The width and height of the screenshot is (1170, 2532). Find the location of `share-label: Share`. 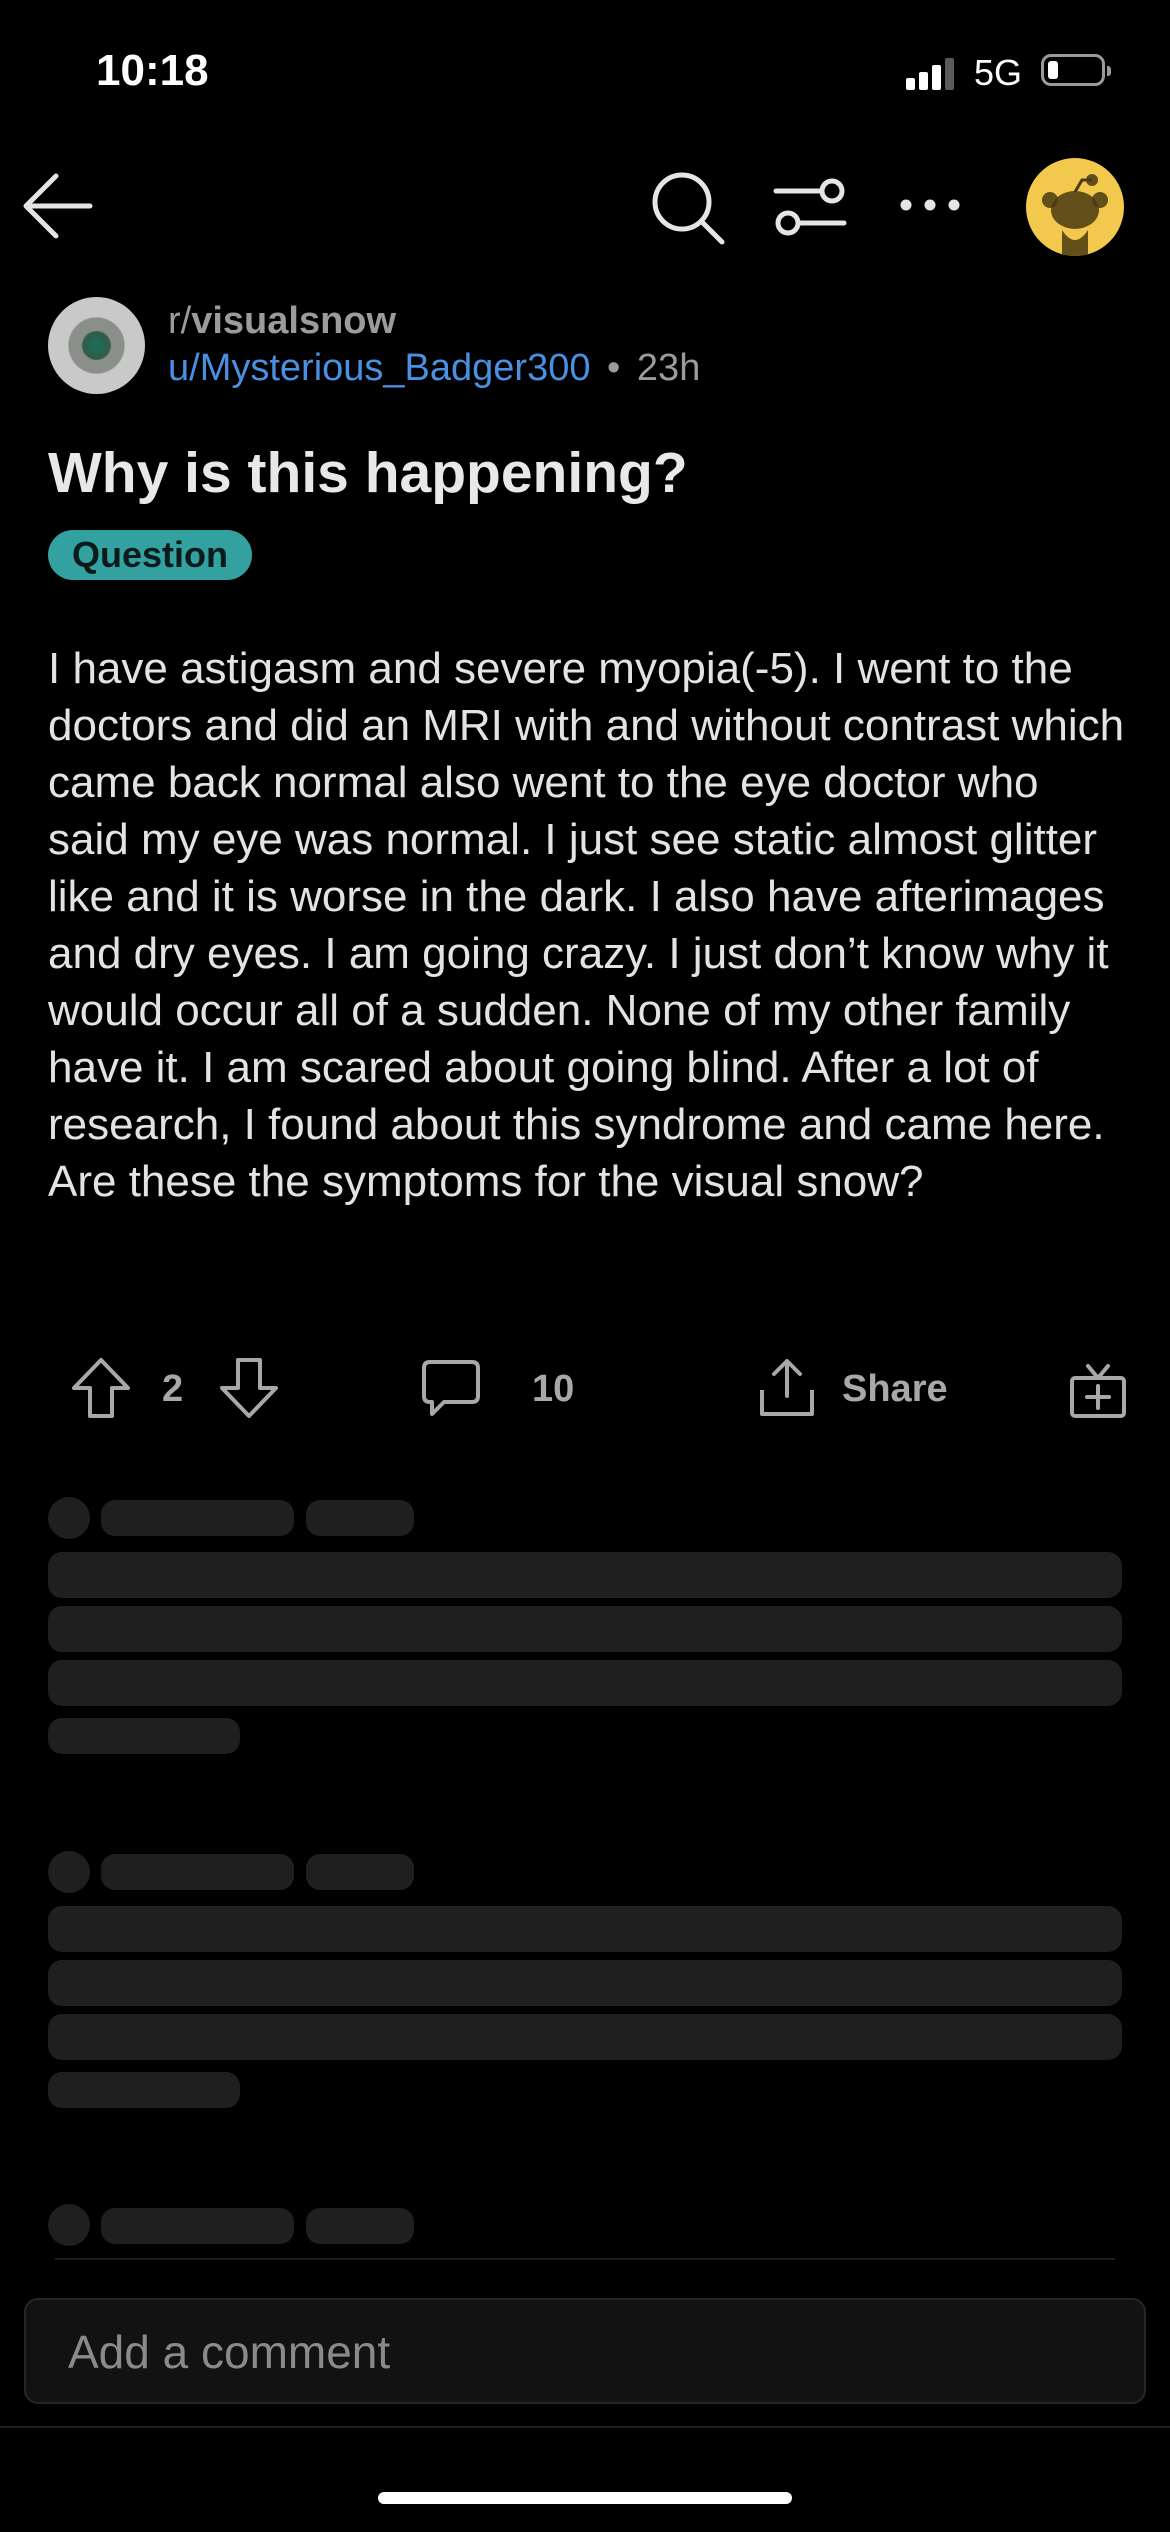

share-label: Share is located at coordinates (895, 1389).